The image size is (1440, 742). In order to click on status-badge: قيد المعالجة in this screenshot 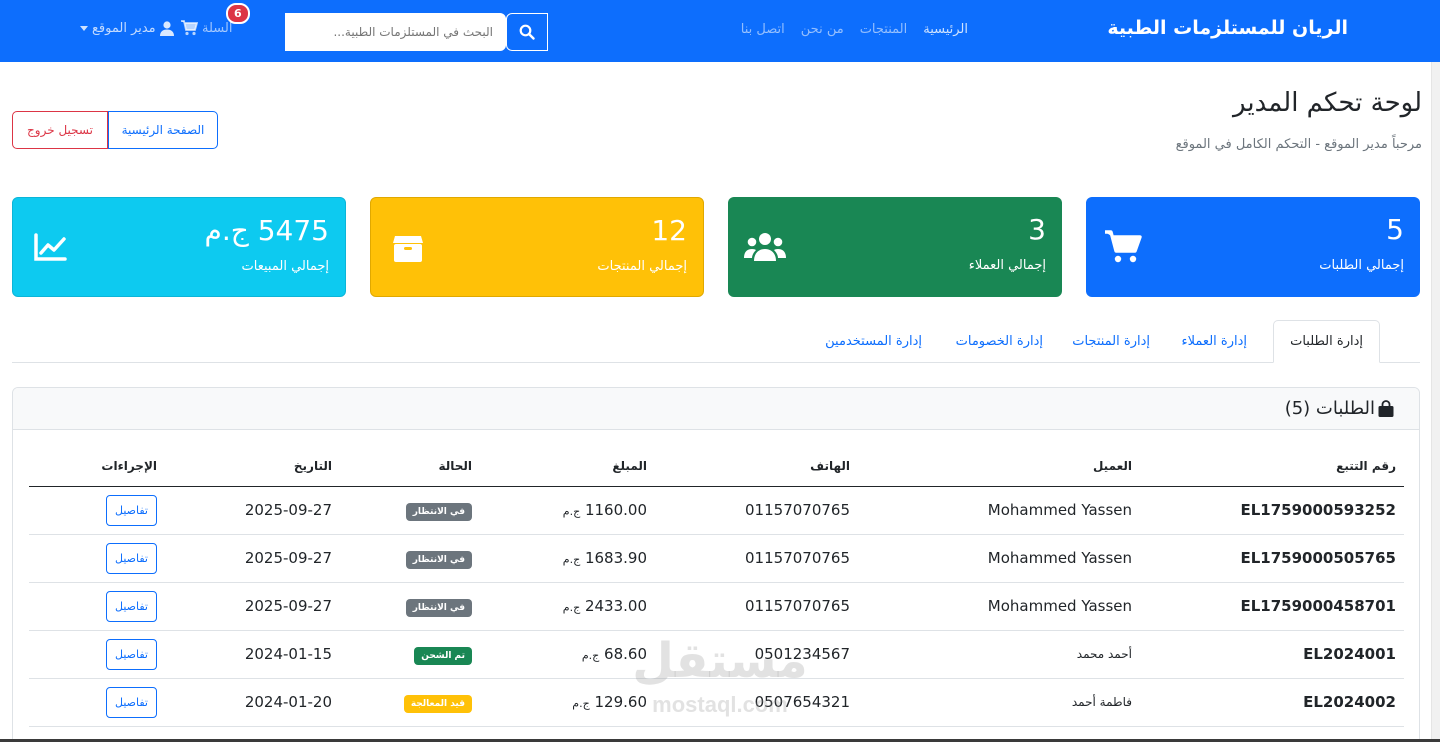, I will do `click(437, 703)`.